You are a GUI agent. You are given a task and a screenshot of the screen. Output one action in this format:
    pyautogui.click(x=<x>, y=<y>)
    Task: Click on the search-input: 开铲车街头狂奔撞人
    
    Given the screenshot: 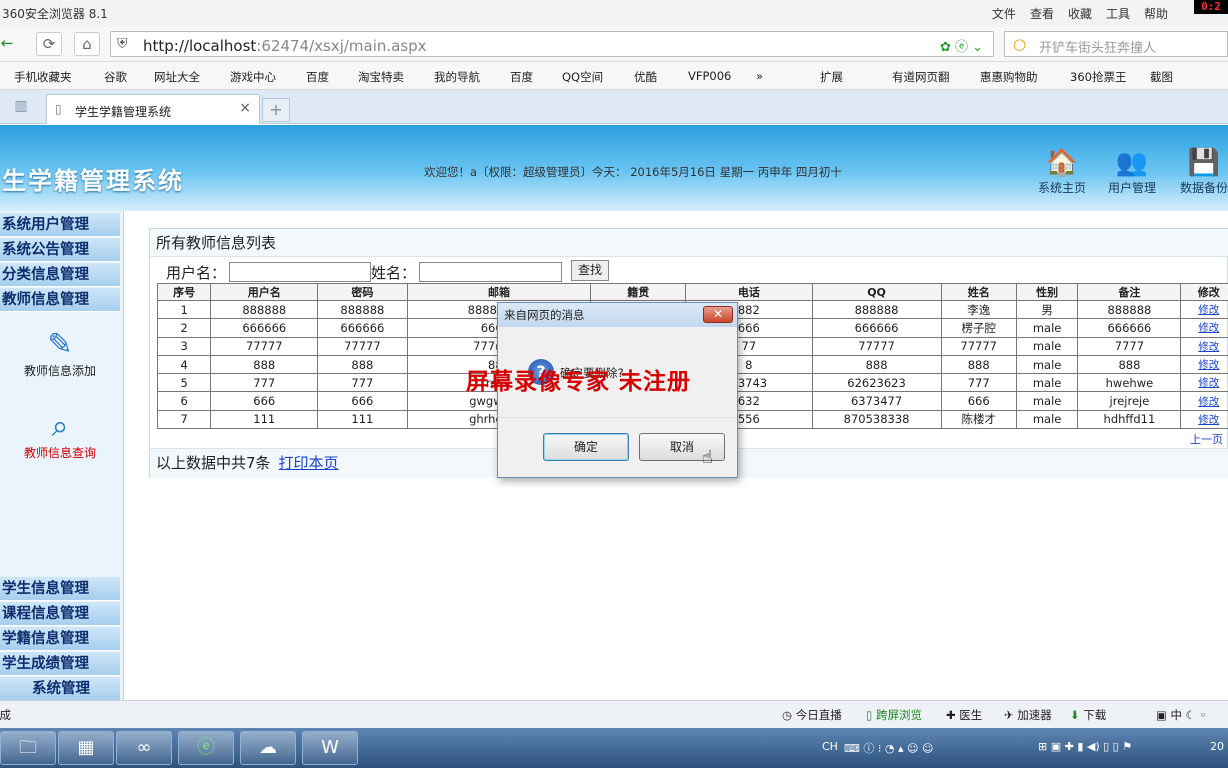 What is the action you would take?
    pyautogui.click(x=1097, y=46)
    